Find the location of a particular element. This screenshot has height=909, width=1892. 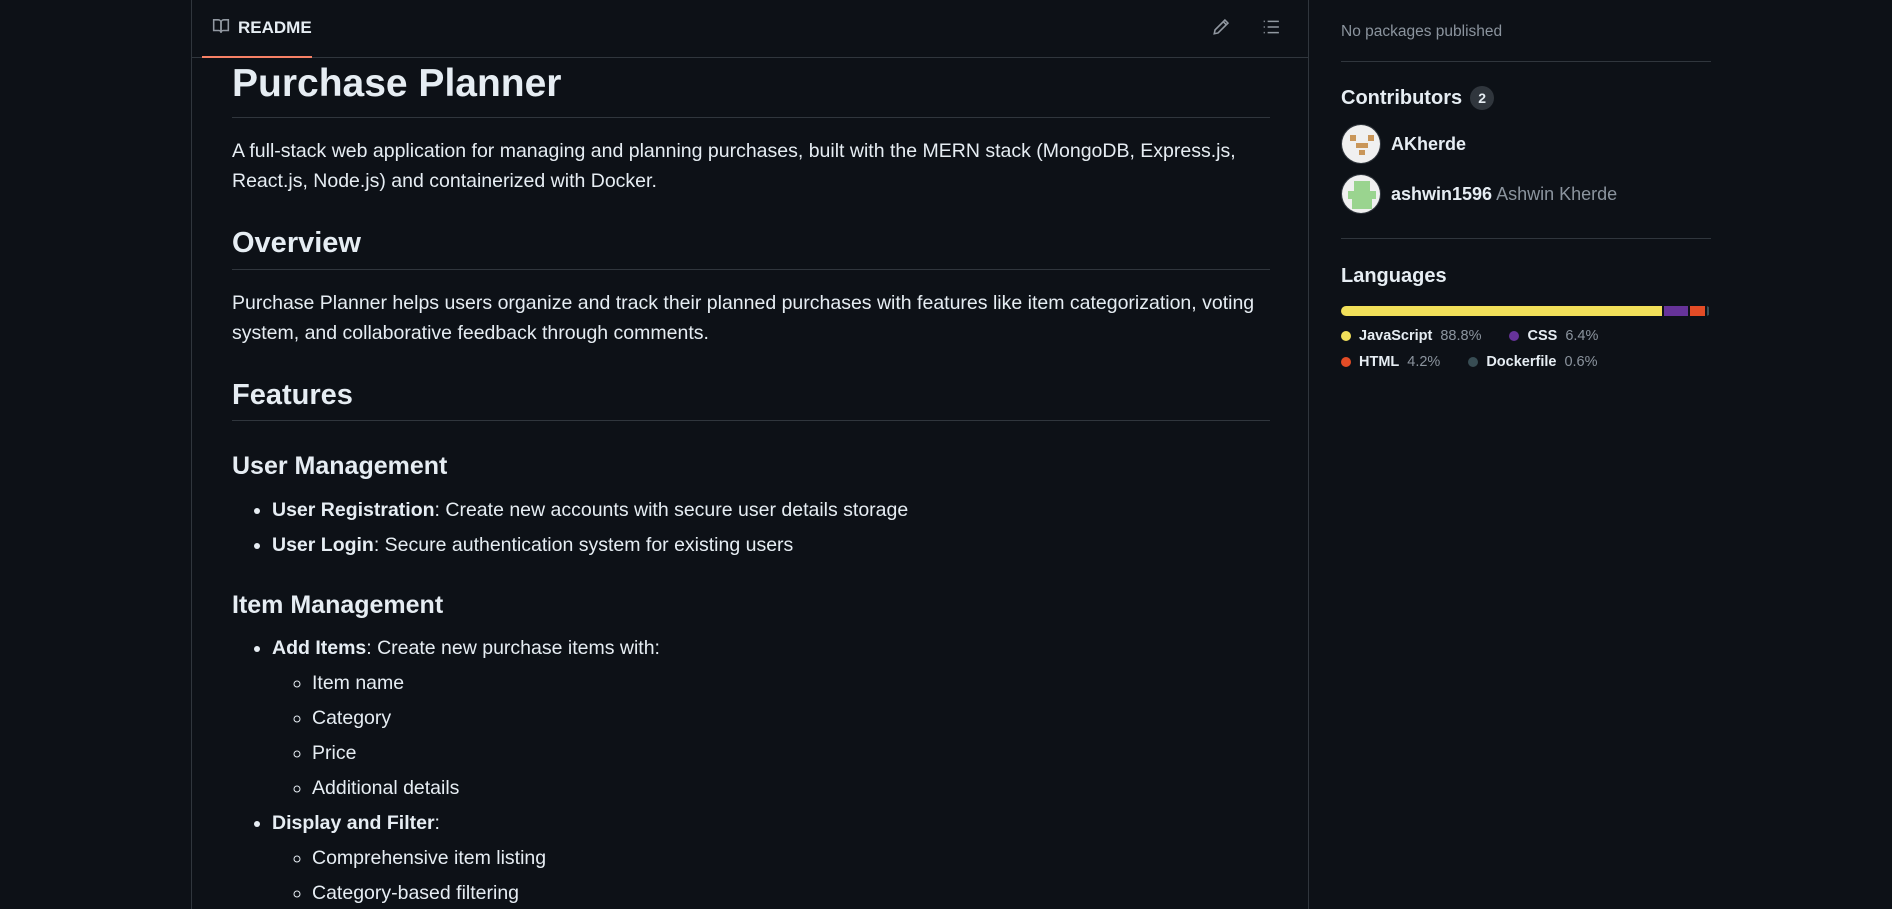

sub-list-item: Additional details is located at coordinates (791, 788).